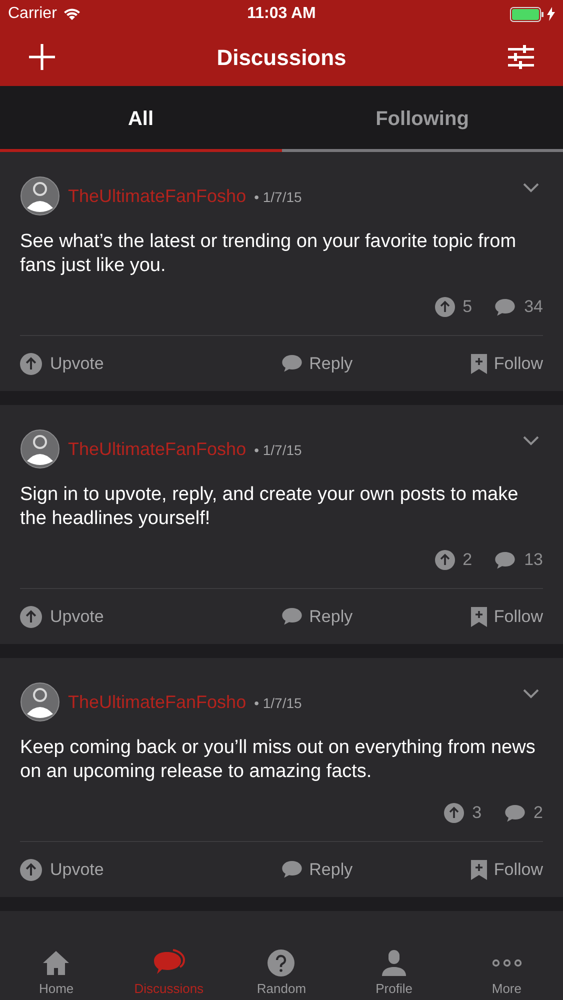  What do you see at coordinates (538, 813) in the screenshot?
I see `reply-count: 2` at bounding box center [538, 813].